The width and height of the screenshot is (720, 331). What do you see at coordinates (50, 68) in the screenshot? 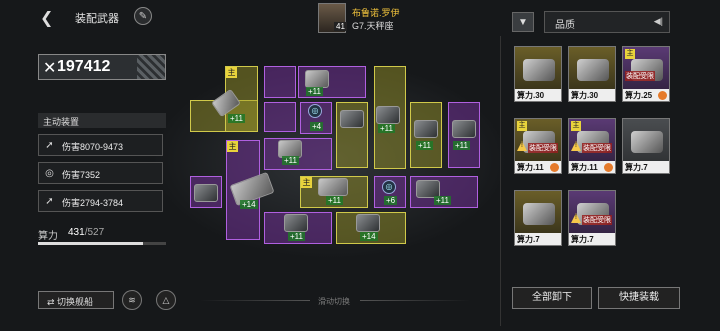
I see `power-icon: ✕` at bounding box center [50, 68].